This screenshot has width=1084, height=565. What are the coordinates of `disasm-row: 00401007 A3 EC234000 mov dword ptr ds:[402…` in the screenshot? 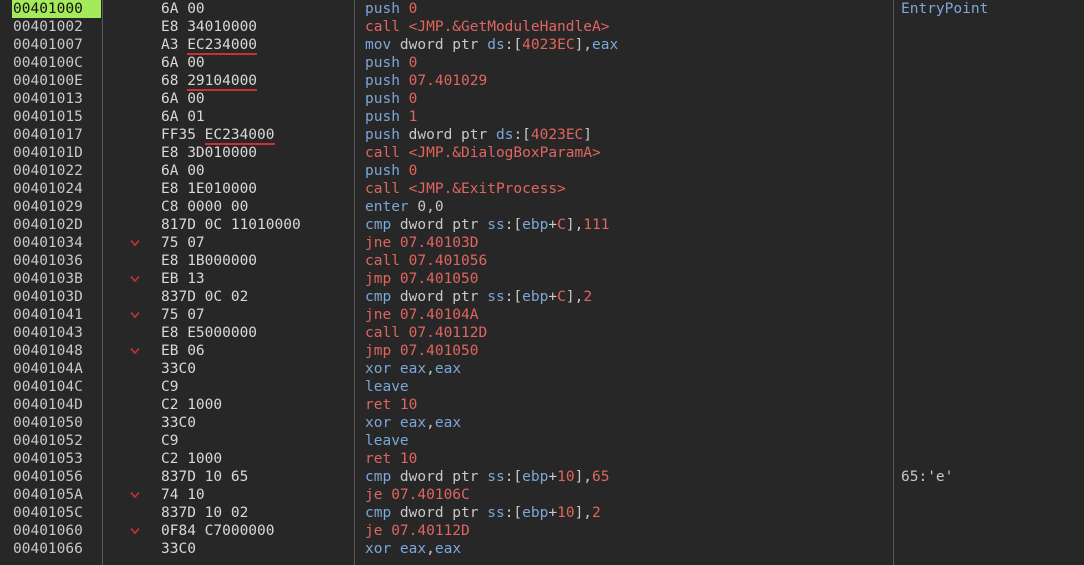 It's located at (542, 45).